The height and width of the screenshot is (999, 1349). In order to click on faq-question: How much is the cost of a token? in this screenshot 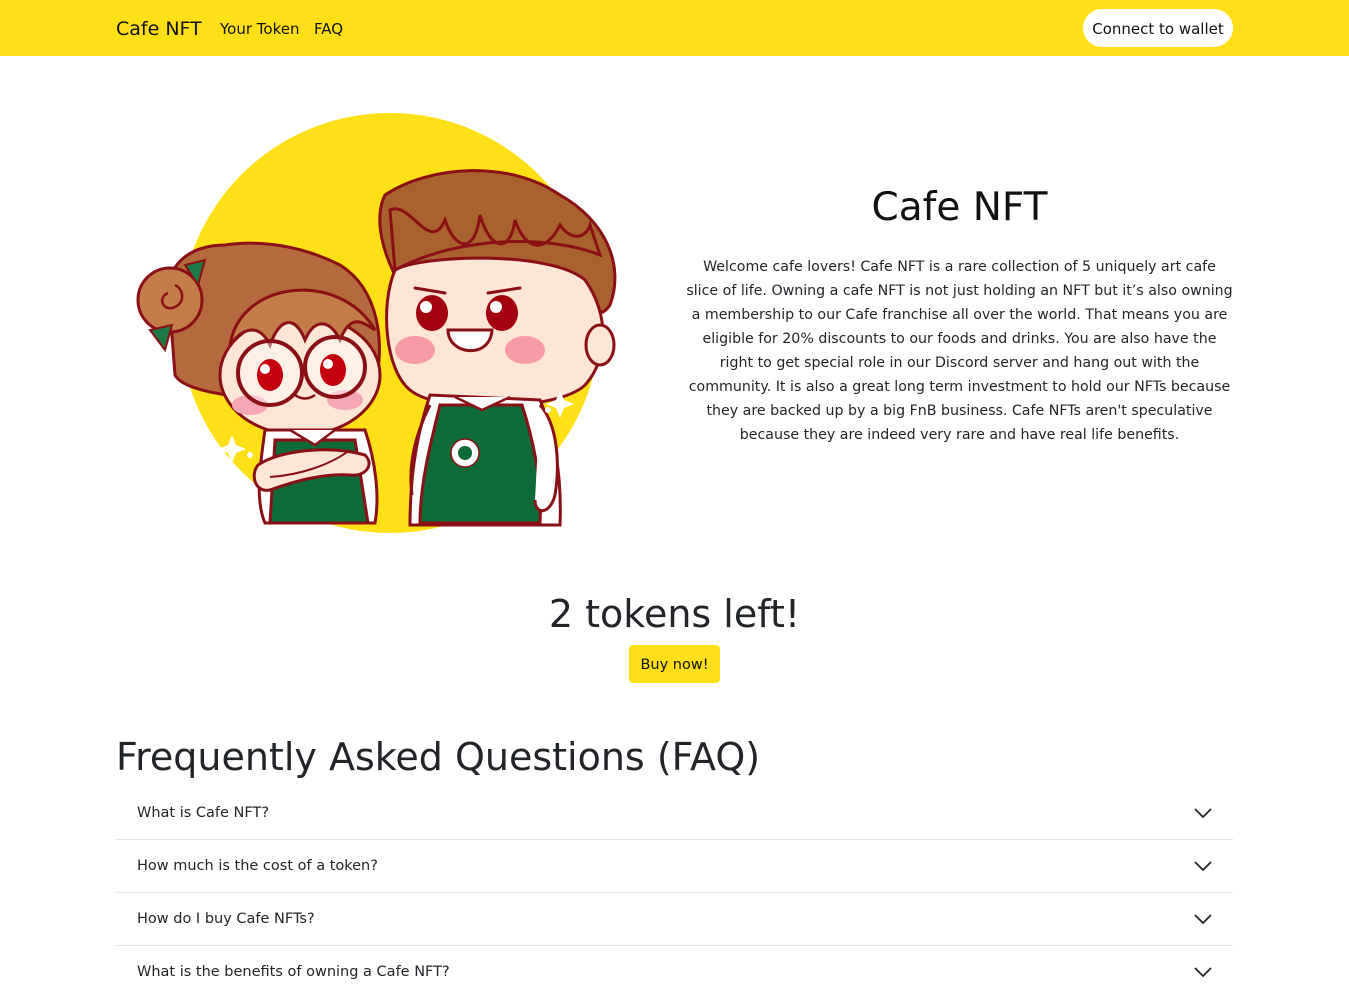, I will do `click(257, 866)`.